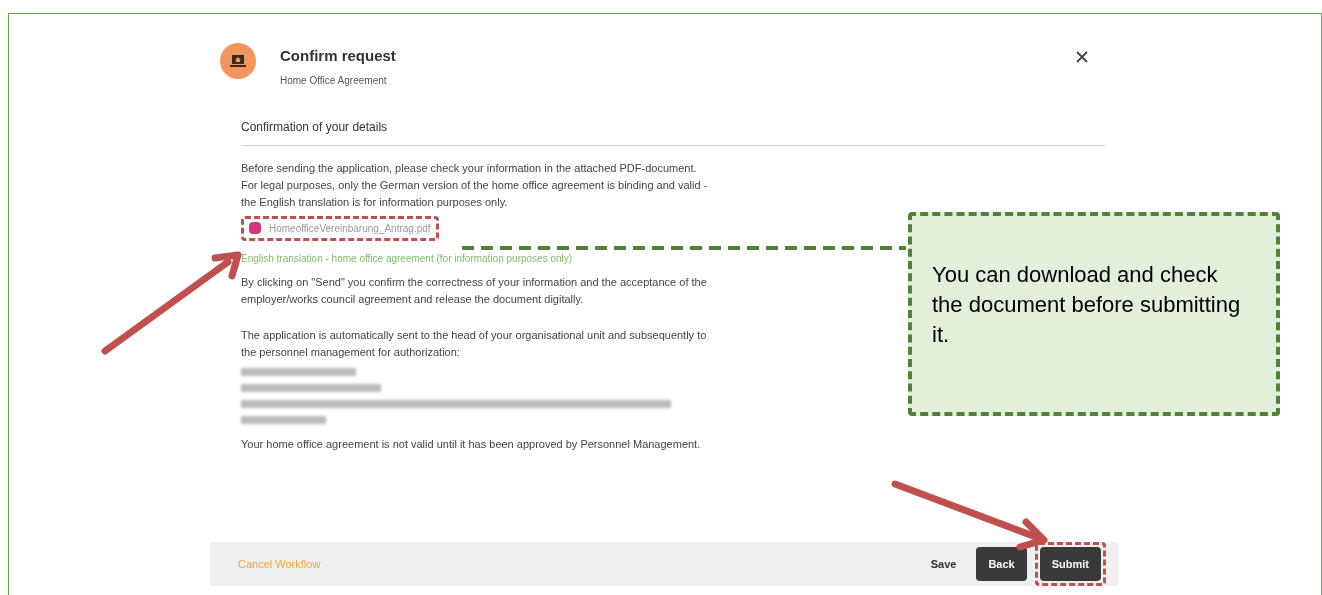 Image resolution: width=1322 pixels, height=595 pixels. What do you see at coordinates (238, 61) in the screenshot?
I see `laptop-icon` at bounding box center [238, 61].